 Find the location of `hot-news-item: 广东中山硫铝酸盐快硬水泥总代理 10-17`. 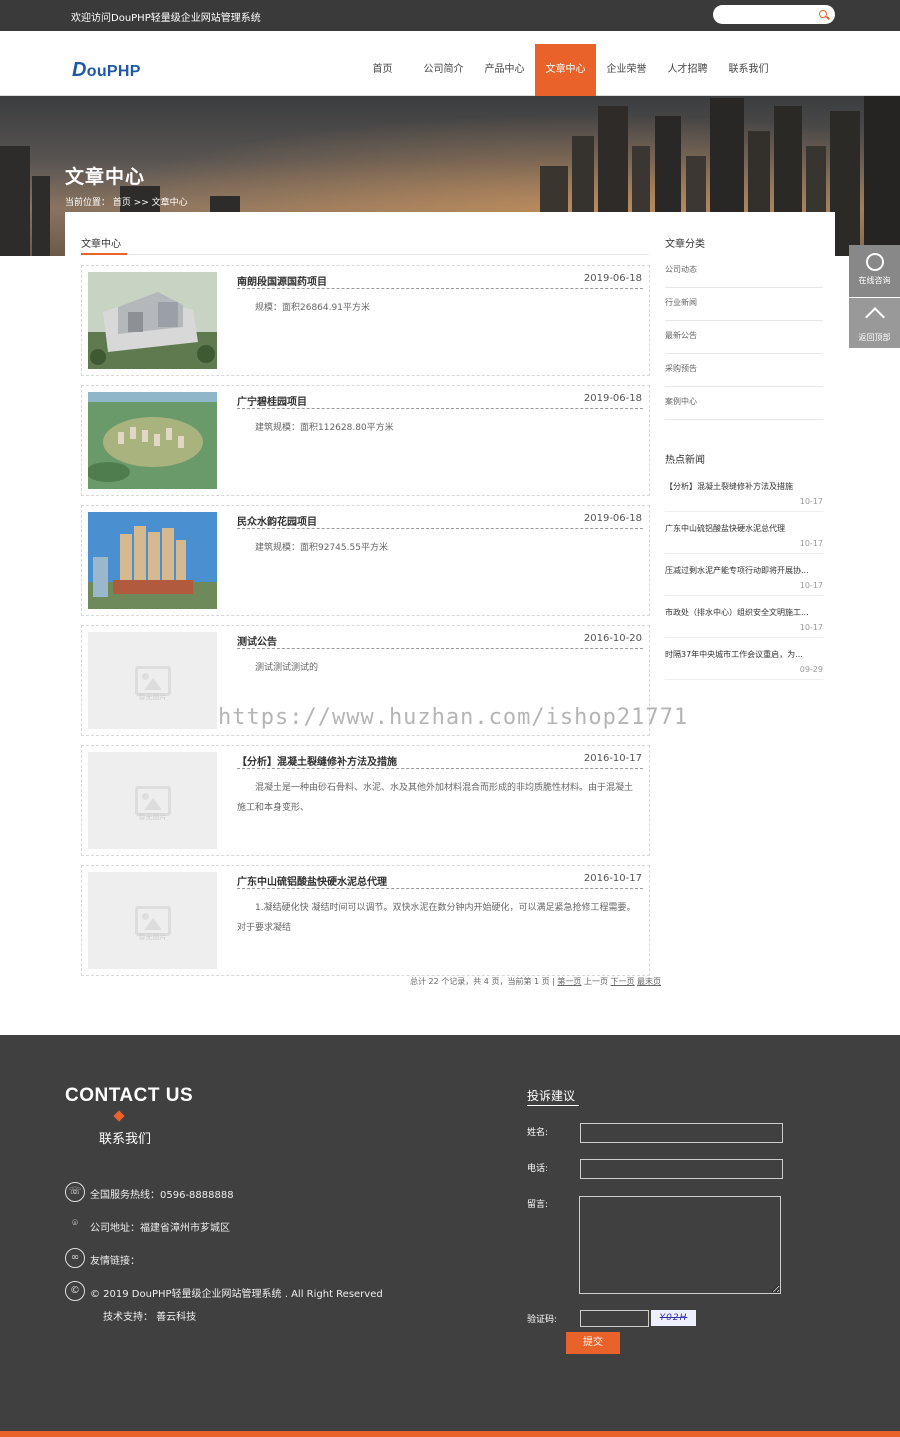

hot-news-item: 广东中山硫铝酸盐快硬水泥总代理 10-17 is located at coordinates (744, 533).